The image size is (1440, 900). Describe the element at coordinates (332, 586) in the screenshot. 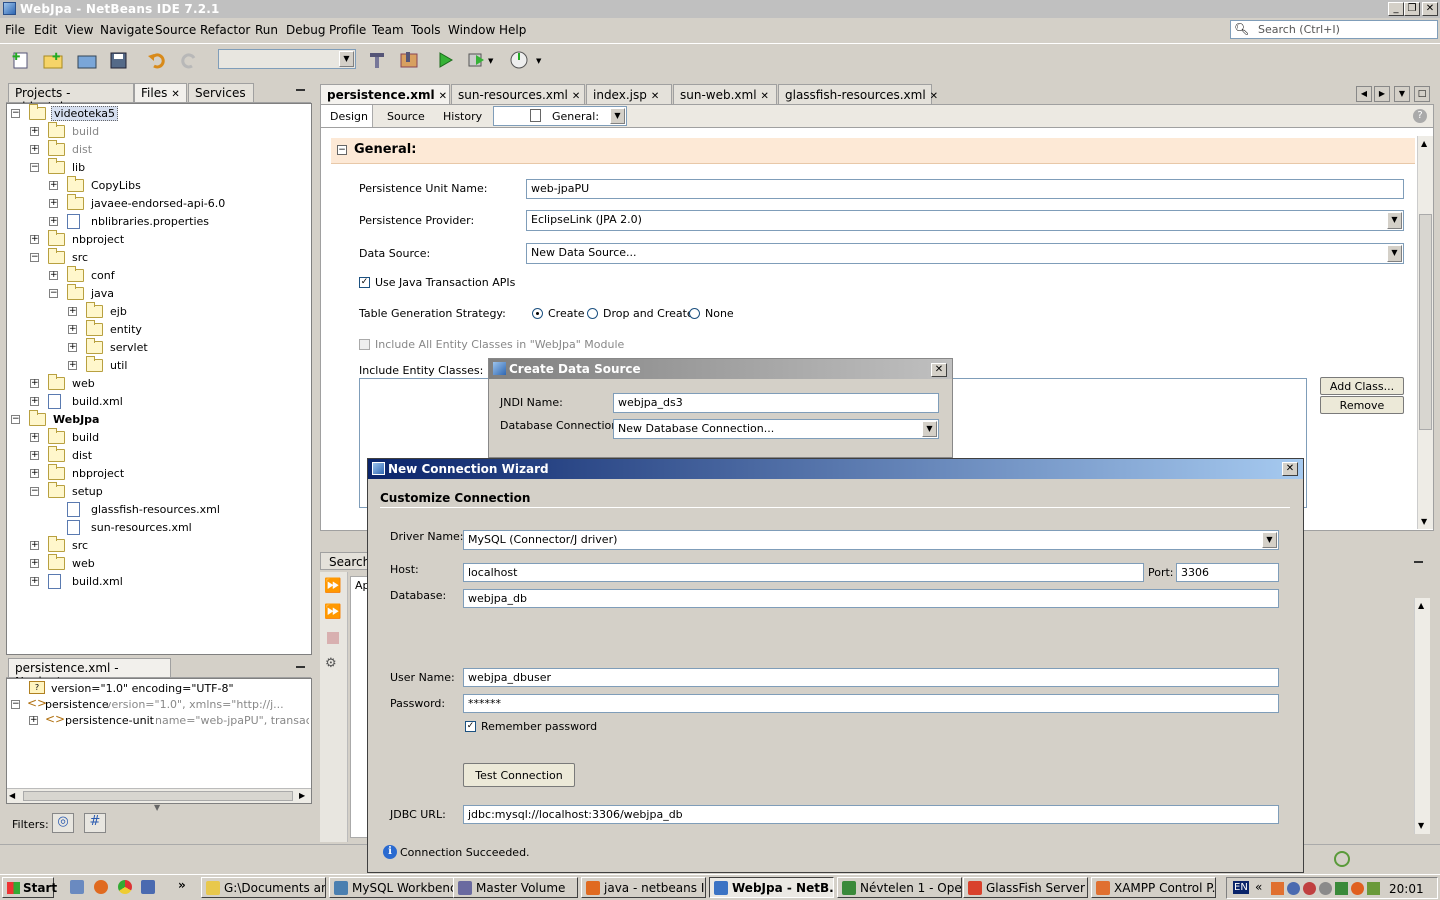

I see `rerun-icon: ⏩` at that location.